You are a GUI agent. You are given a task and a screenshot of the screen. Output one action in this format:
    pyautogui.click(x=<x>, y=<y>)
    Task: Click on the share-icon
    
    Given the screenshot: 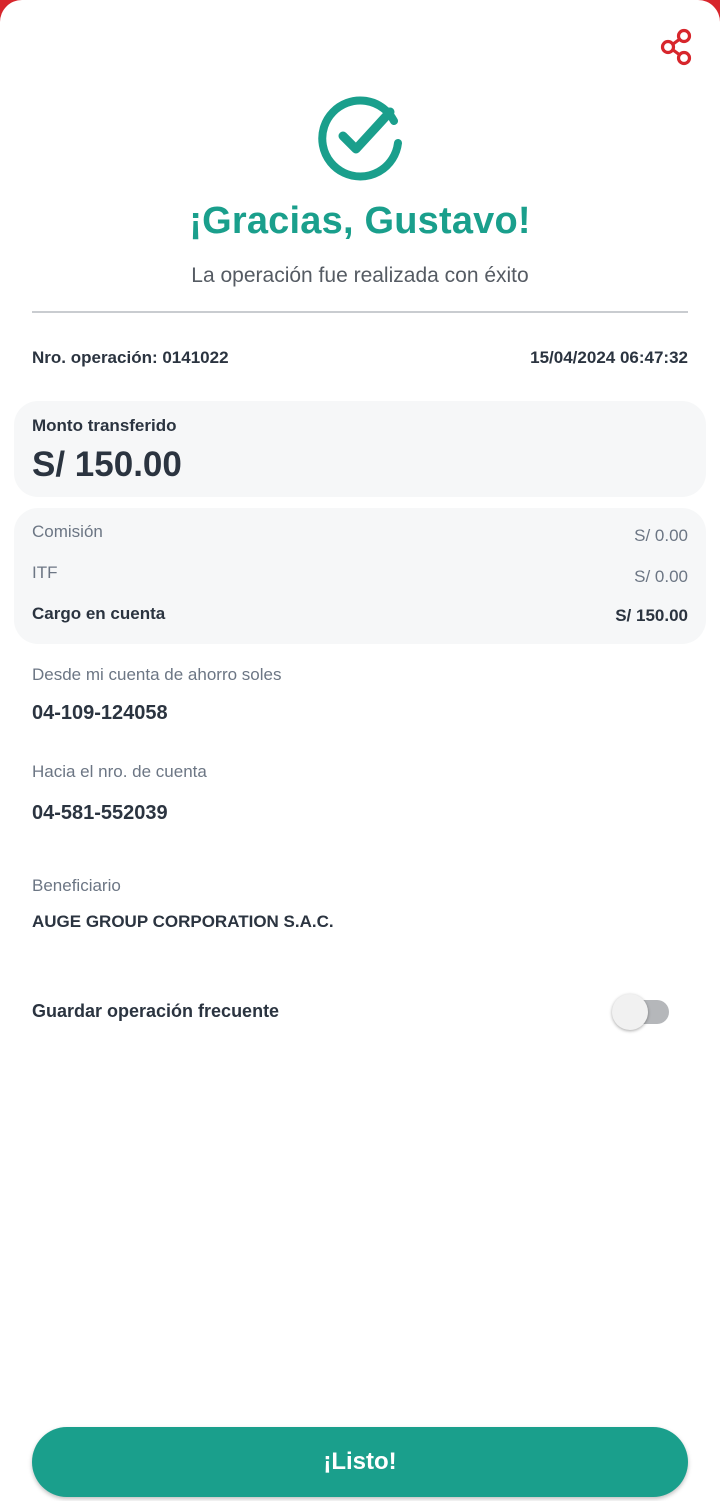 What is the action you would take?
    pyautogui.click(x=676, y=47)
    